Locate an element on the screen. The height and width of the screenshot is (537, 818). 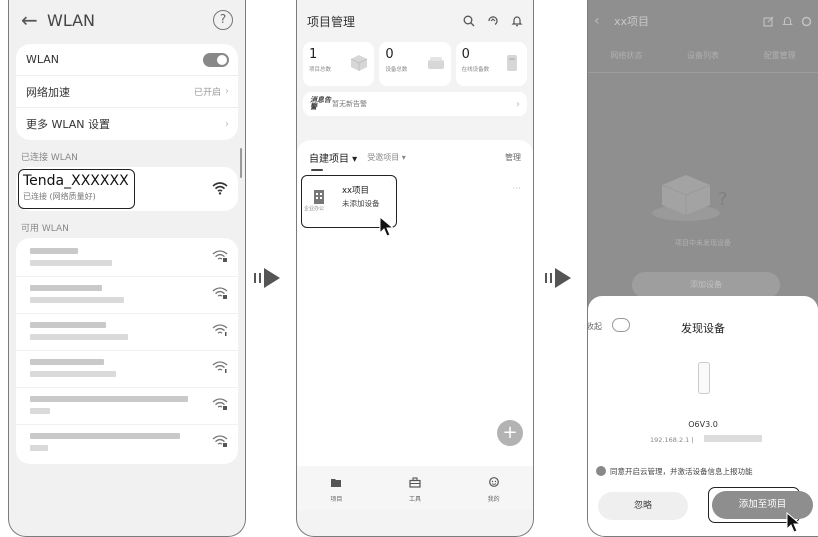
connected-wlan-heading: 已连接 WLAN is located at coordinates (49, 158).